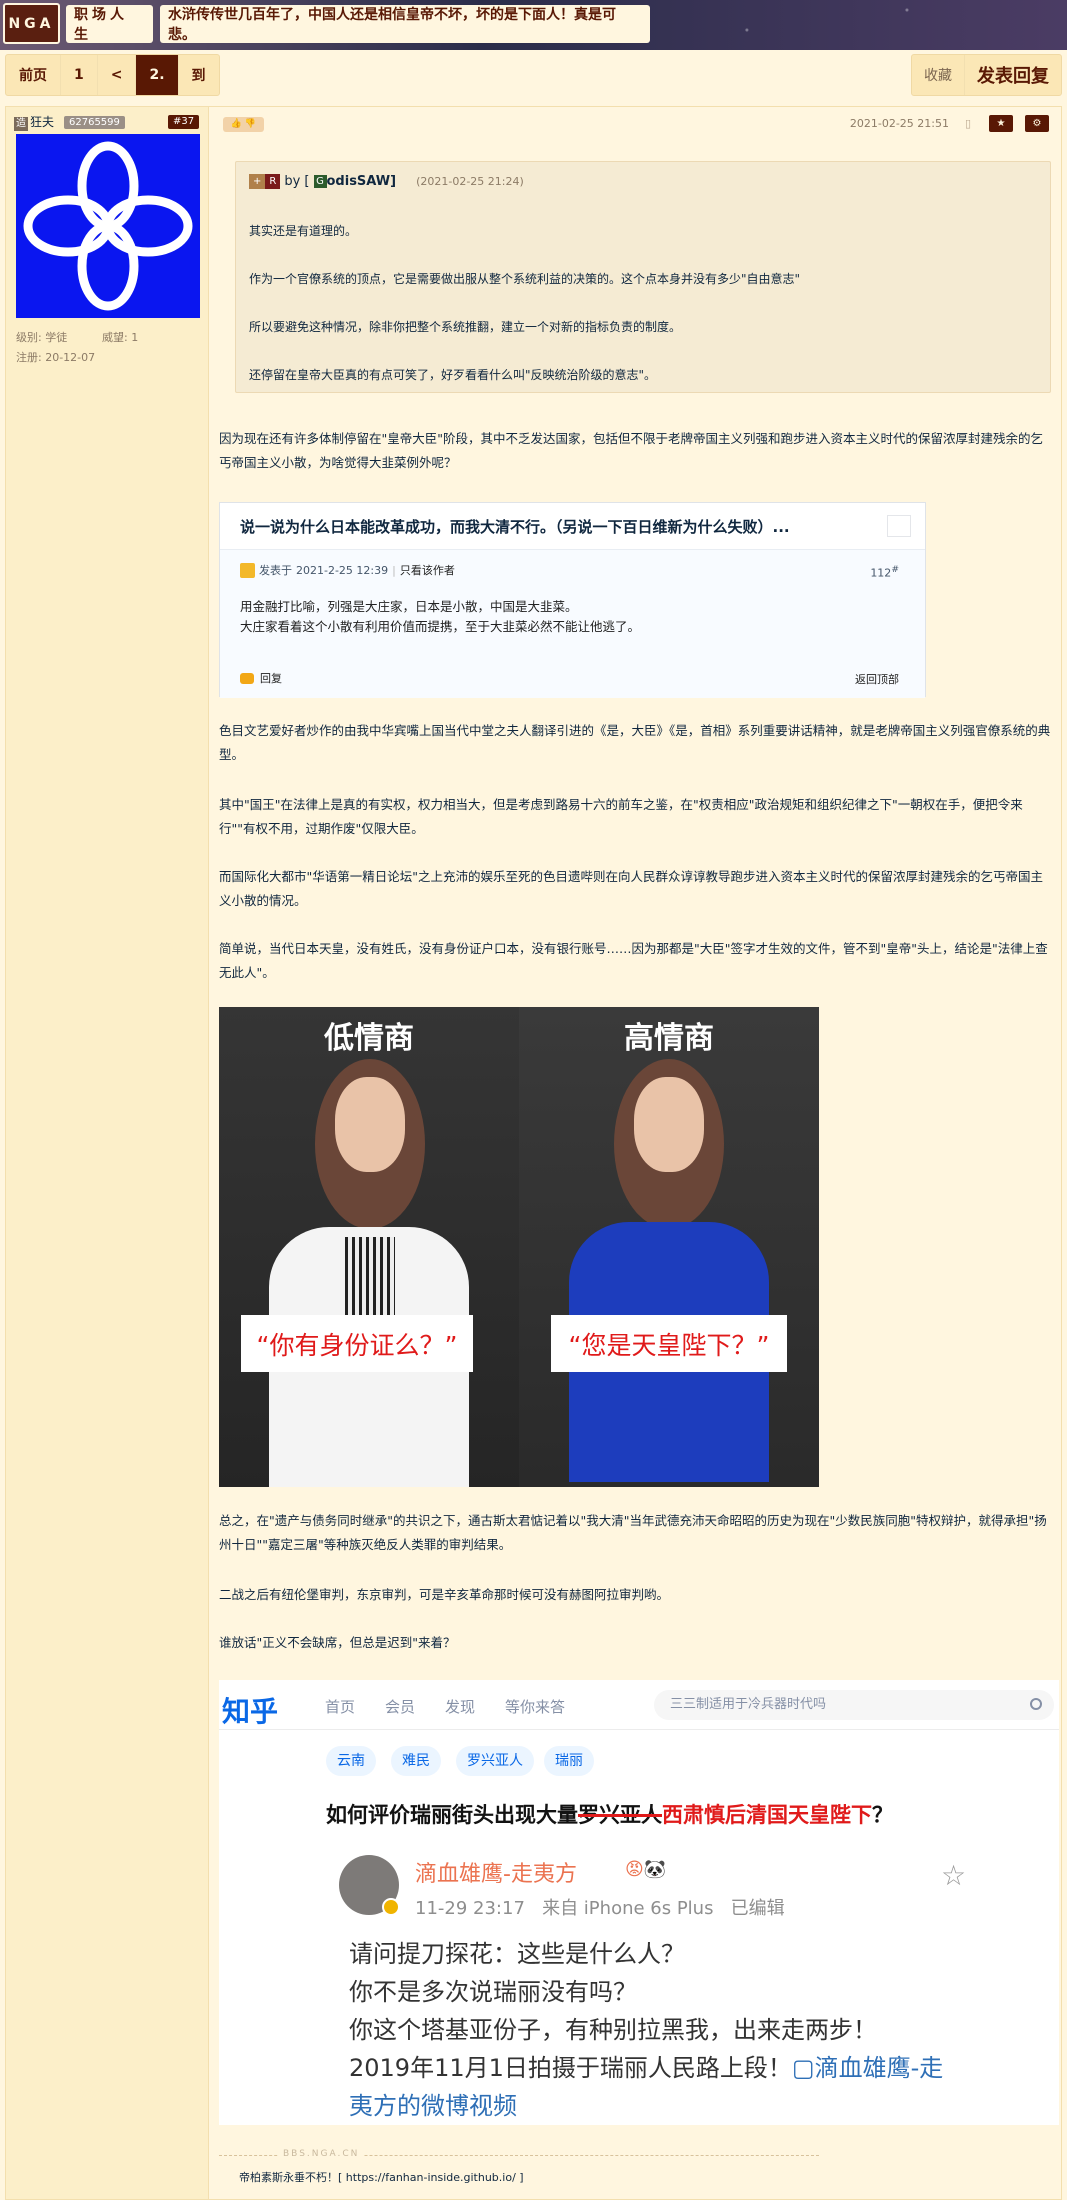 This screenshot has height=2200, width=1067. Describe the element at coordinates (444, 1594) in the screenshot. I see `post-paragraph: 二战之后有纽伦堡审判，东京审判，可是辛亥革命那时候可没有赫图阿拉审判哟。` at that location.